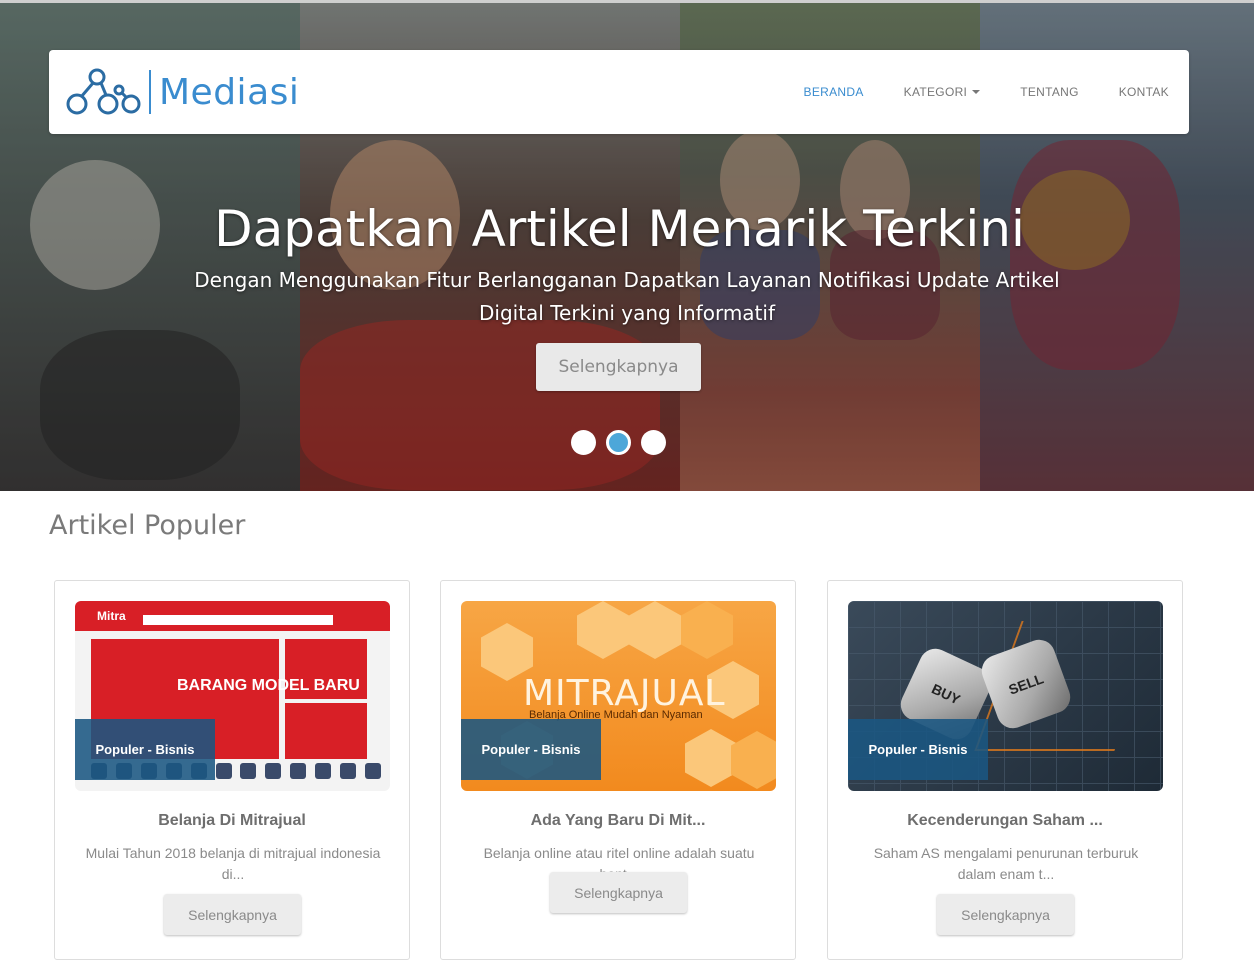 This screenshot has width=1254, height=960. Describe the element at coordinates (619, 229) in the screenshot. I see `hero-title: Dapatkan Artikel Menarik Terkini` at that location.